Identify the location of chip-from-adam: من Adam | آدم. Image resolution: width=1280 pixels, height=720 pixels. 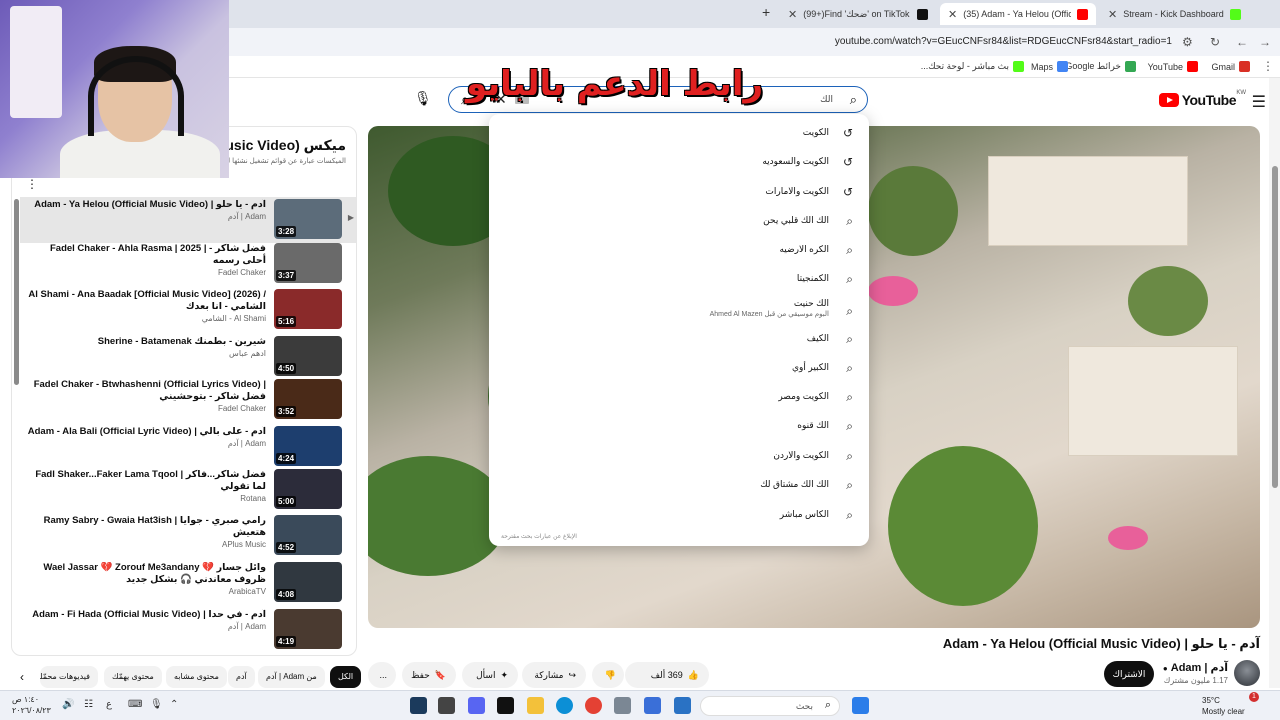
(291, 677).